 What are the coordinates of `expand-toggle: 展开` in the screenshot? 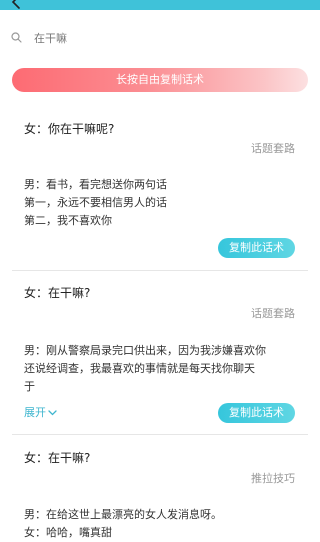 It's located at (40, 412).